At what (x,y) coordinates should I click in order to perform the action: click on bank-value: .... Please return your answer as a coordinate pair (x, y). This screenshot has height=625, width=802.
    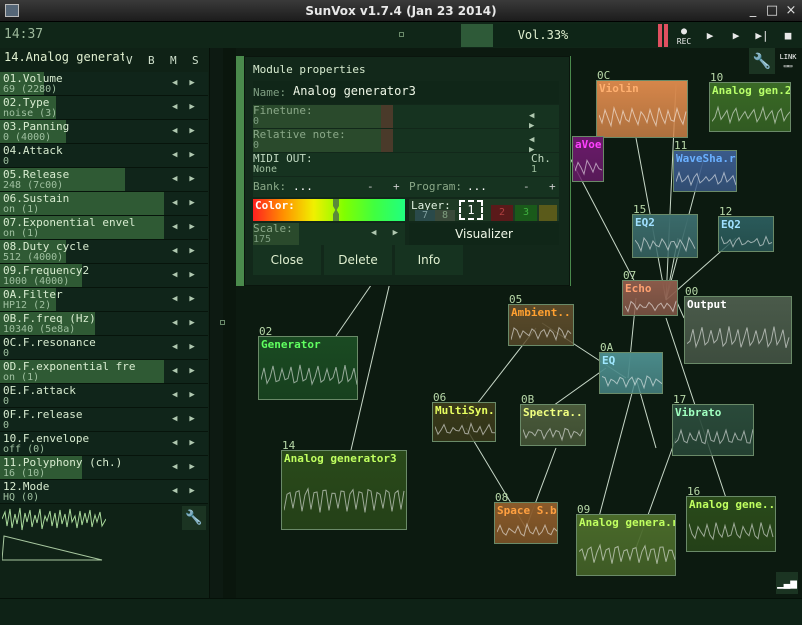
    Looking at the image, I should click on (303, 186).